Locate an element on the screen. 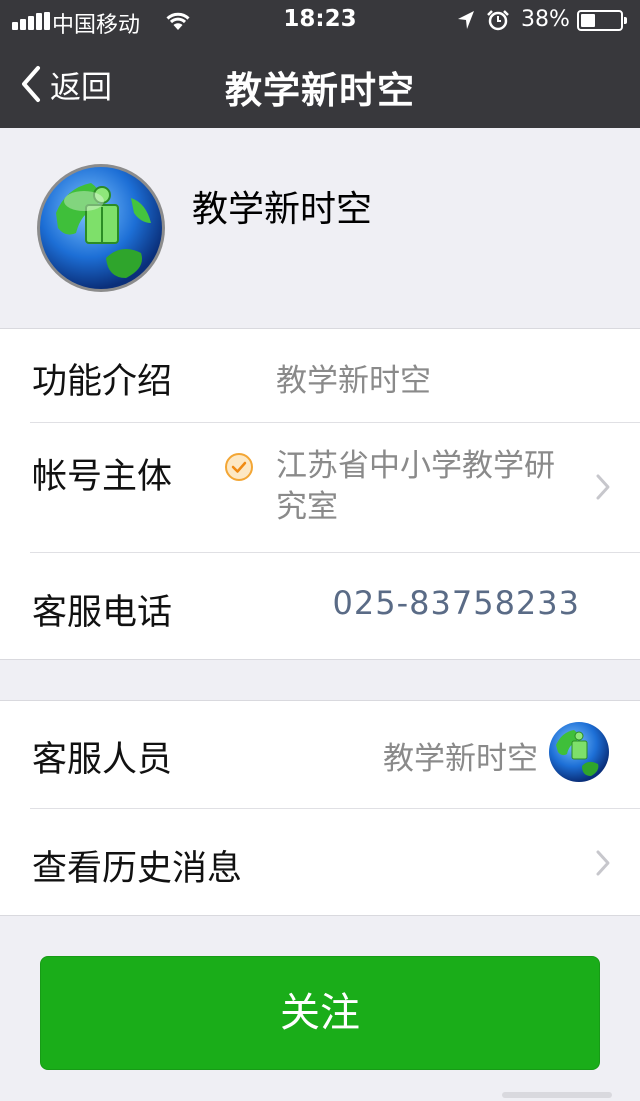 This screenshot has height=1101, width=640. service-phone-value: 025-83758233 is located at coordinates (457, 603).